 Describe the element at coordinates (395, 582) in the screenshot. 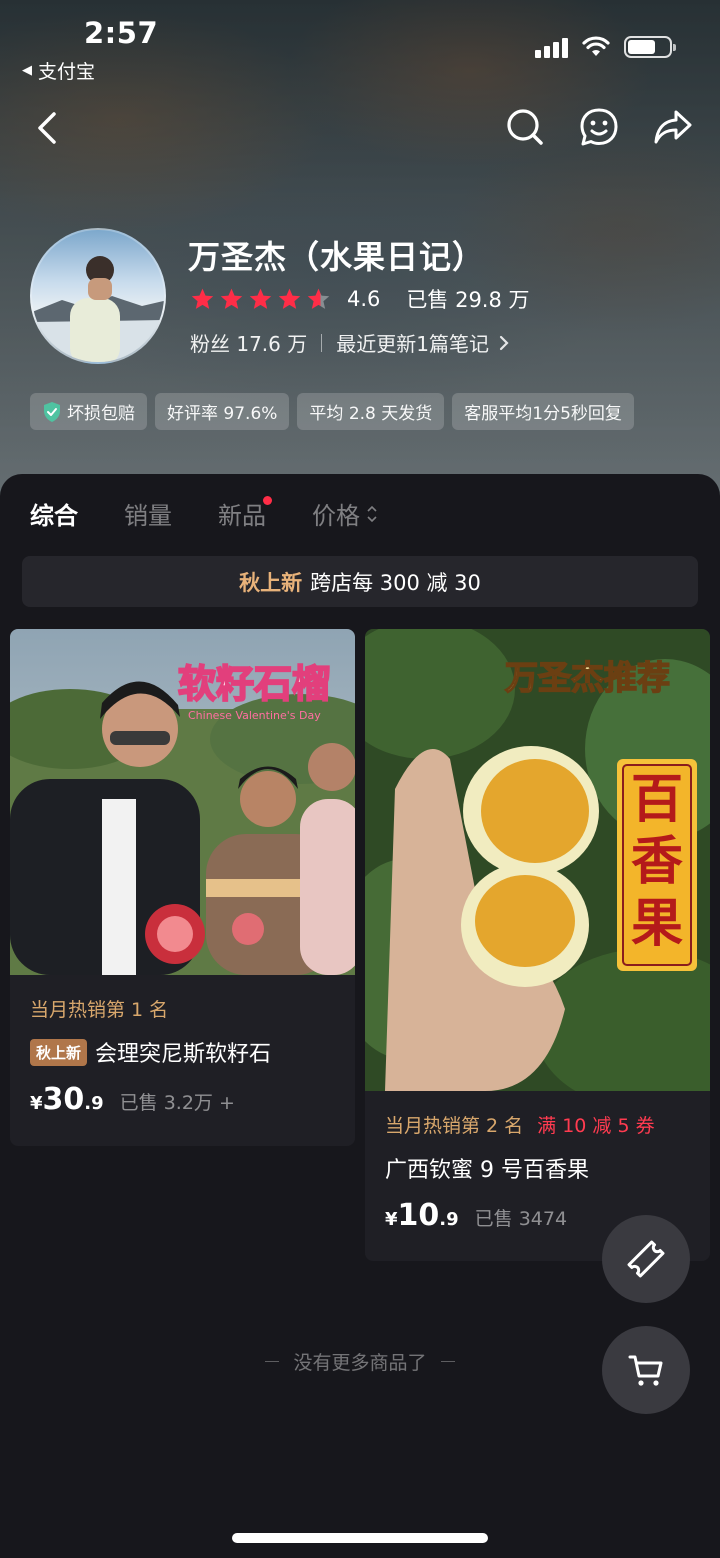

I see `promo-text: 跨店每 300 减 30` at that location.